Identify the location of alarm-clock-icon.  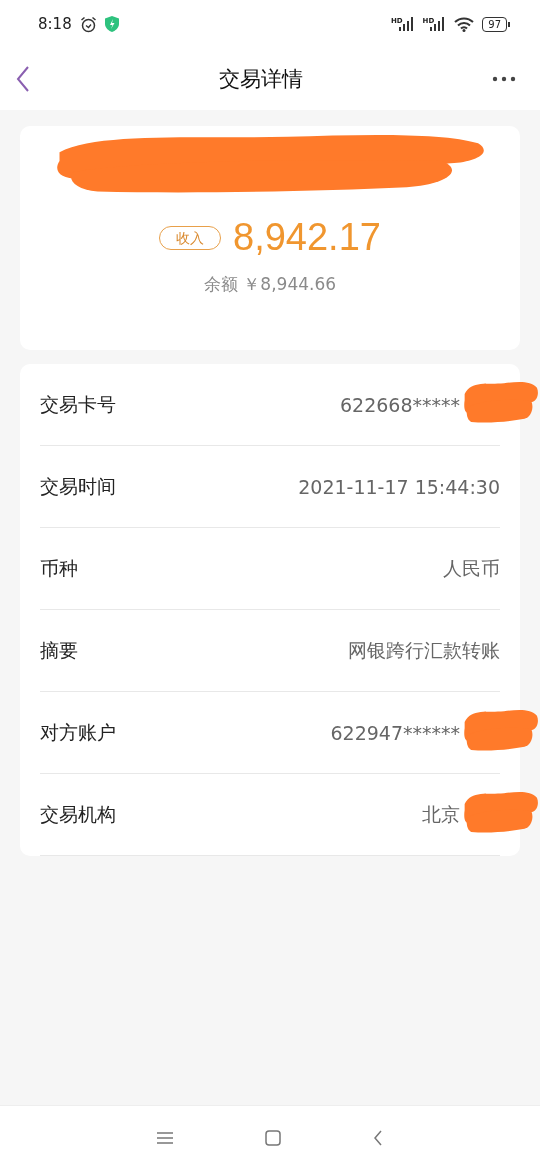
(88, 24).